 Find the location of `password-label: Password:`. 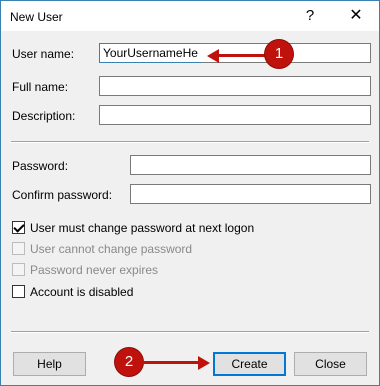

password-label: Password: is located at coordinates (40, 166).